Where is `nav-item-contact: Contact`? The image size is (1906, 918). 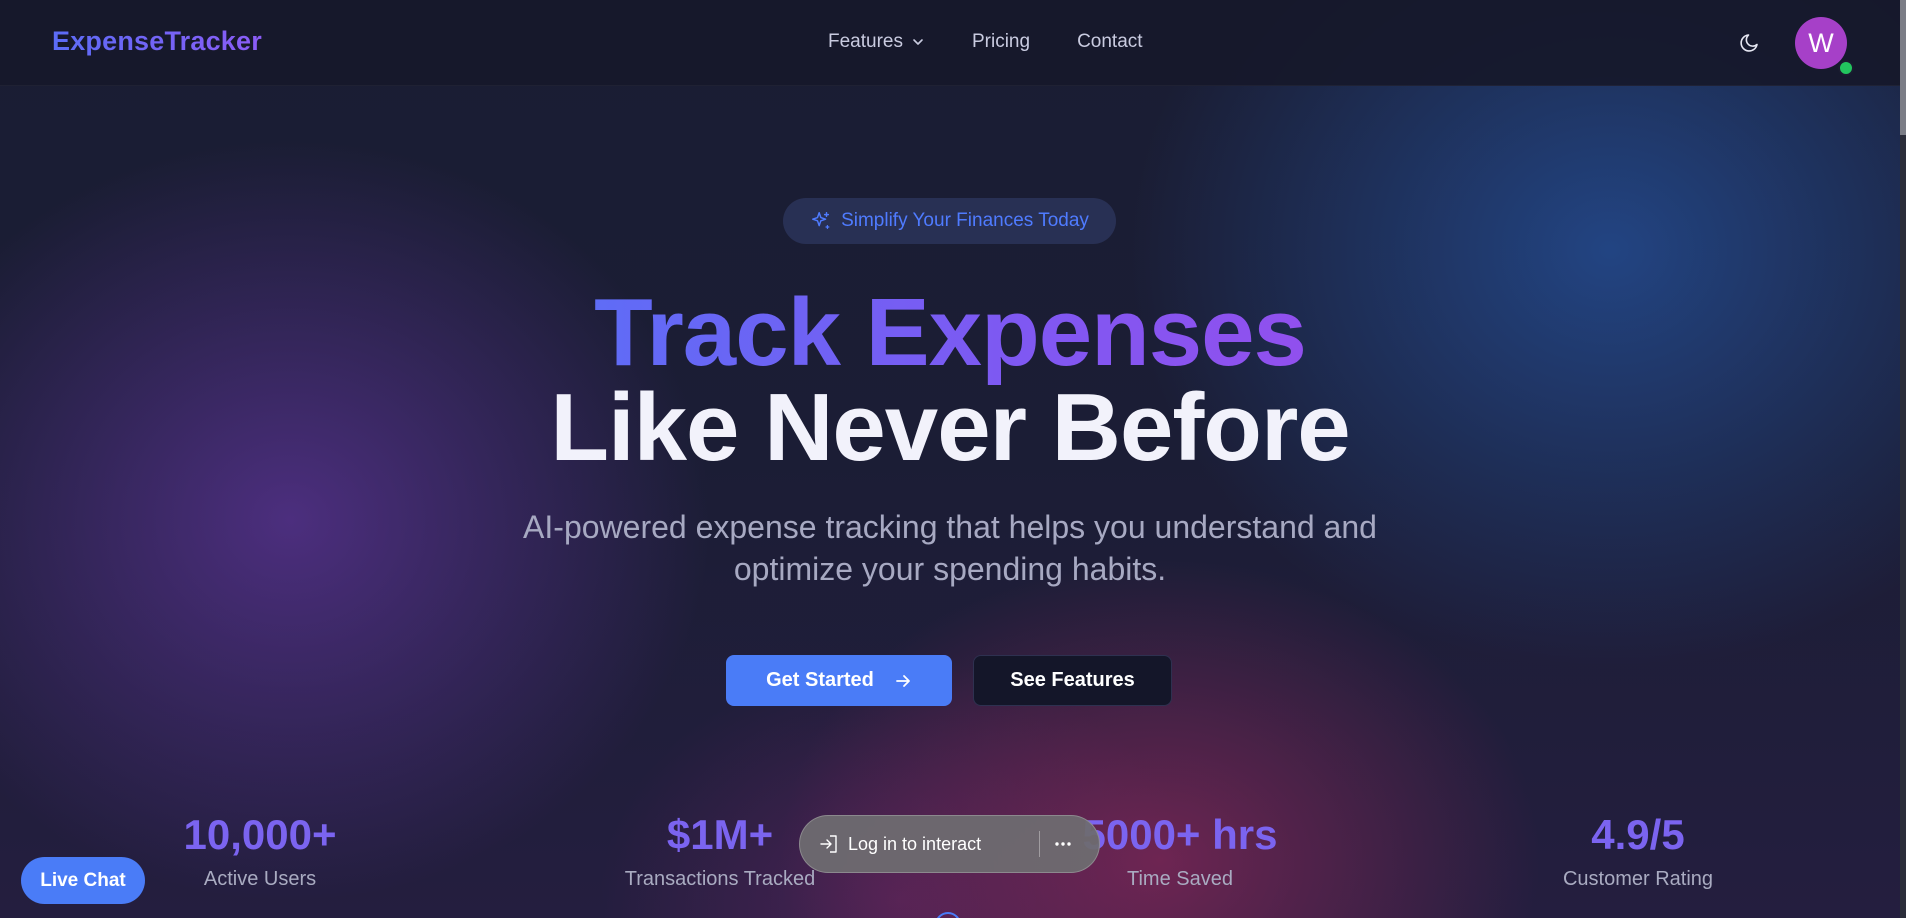 nav-item-contact: Contact is located at coordinates (1109, 42).